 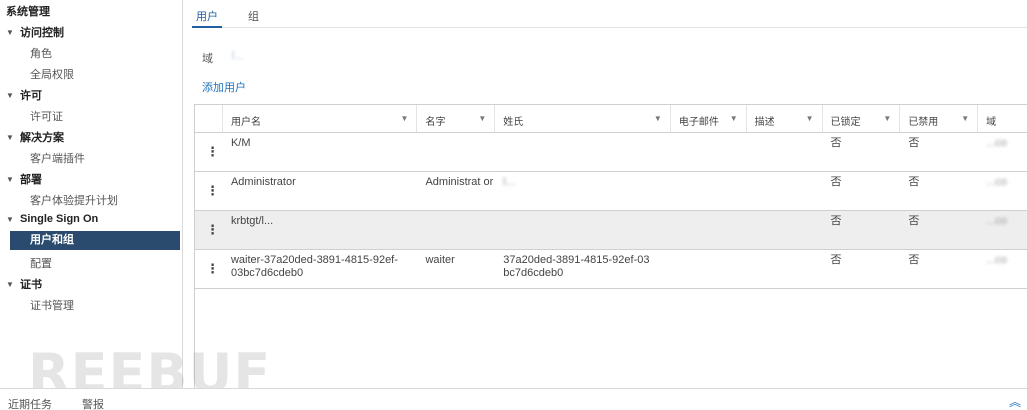 What do you see at coordinates (862, 118) in the screenshot?
I see `column-header-locked: 已锁定 ▼` at bounding box center [862, 118].